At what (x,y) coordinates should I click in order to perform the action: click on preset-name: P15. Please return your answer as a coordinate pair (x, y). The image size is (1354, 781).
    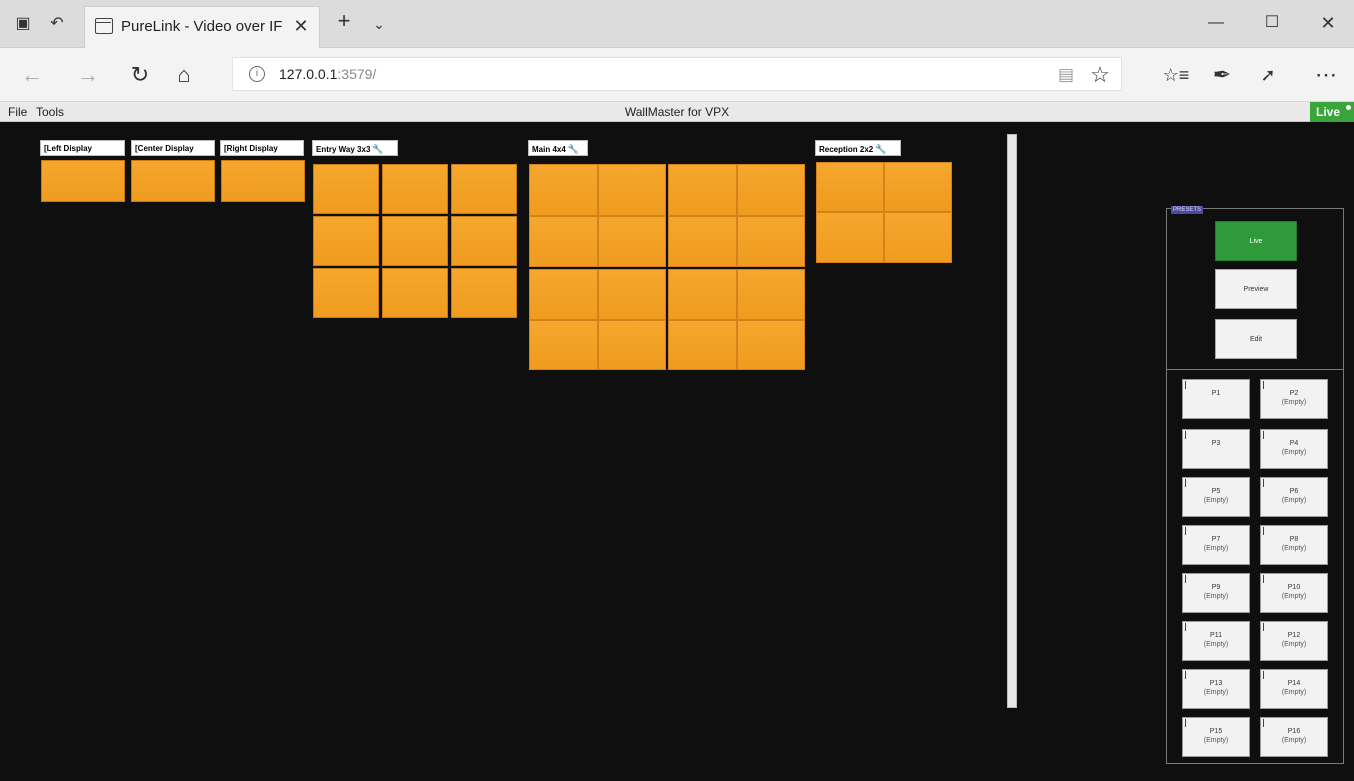
    Looking at the image, I should click on (1216, 731).